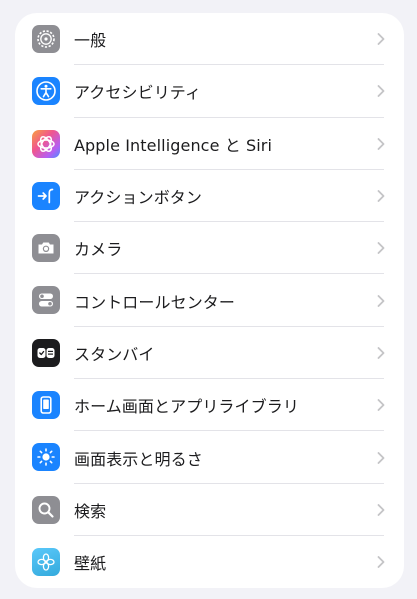 This screenshot has width=417, height=599. Describe the element at coordinates (209, 510) in the screenshot. I see `settings-row-search: 検索` at that location.